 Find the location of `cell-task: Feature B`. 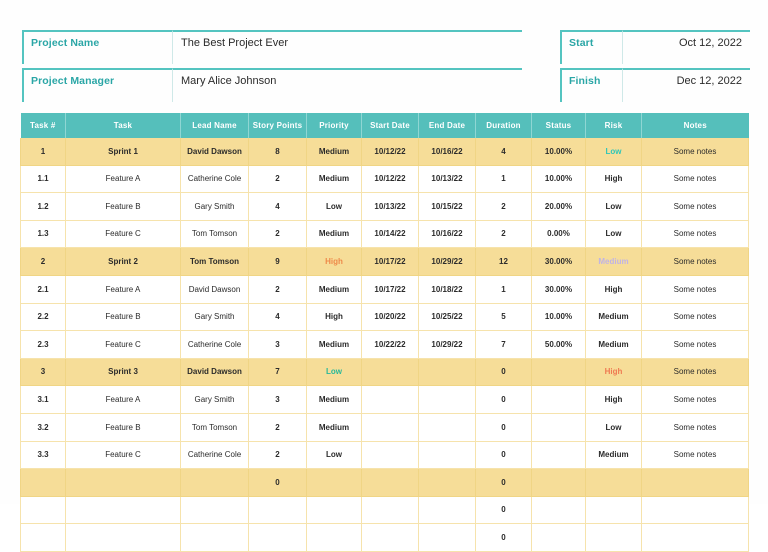

cell-task: Feature B is located at coordinates (123, 206).